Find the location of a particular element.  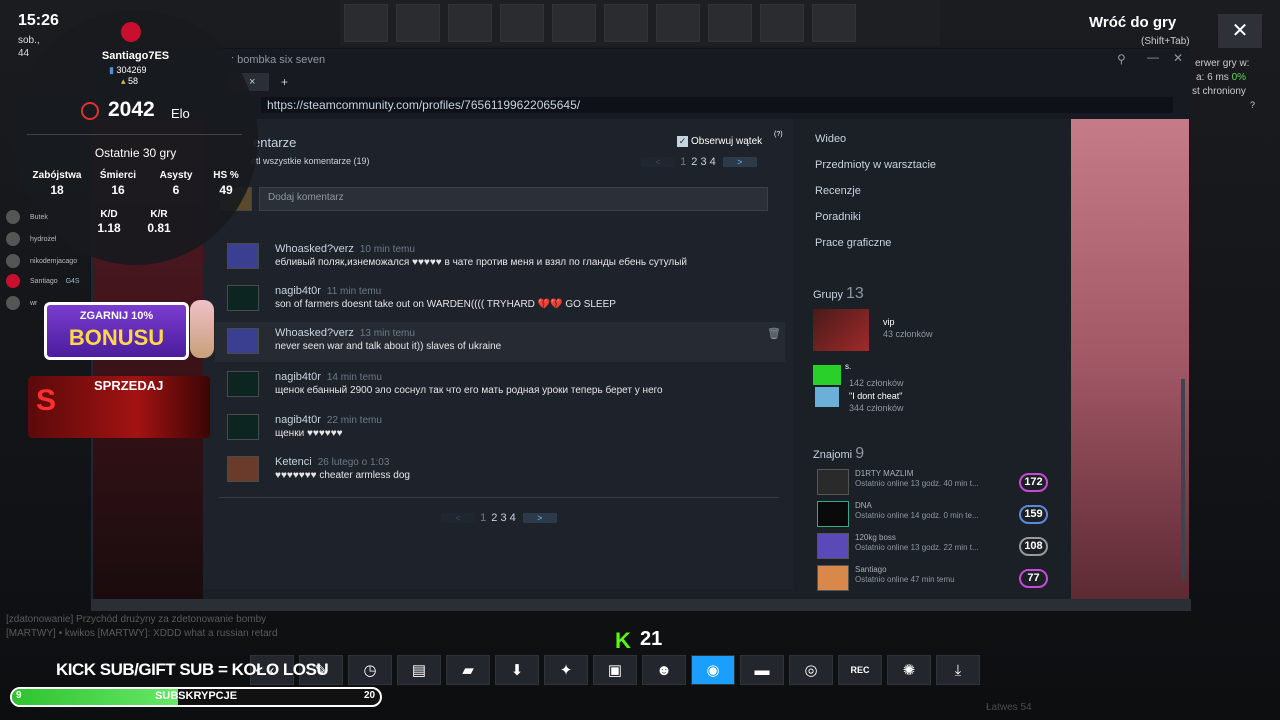

friends-icon: ☻ is located at coordinates (664, 670).